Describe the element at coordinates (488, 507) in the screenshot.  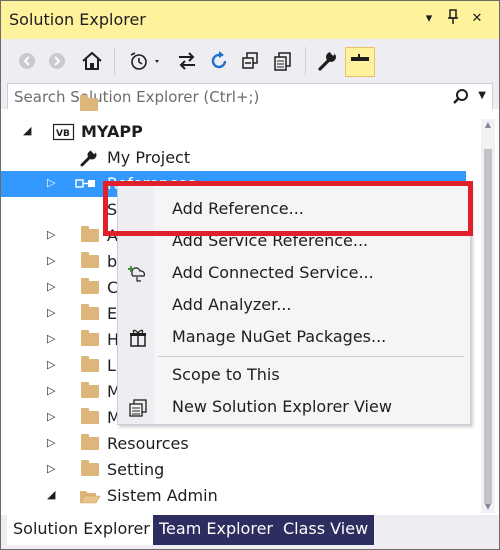
I see `scroll-down-icon: ▼` at that location.